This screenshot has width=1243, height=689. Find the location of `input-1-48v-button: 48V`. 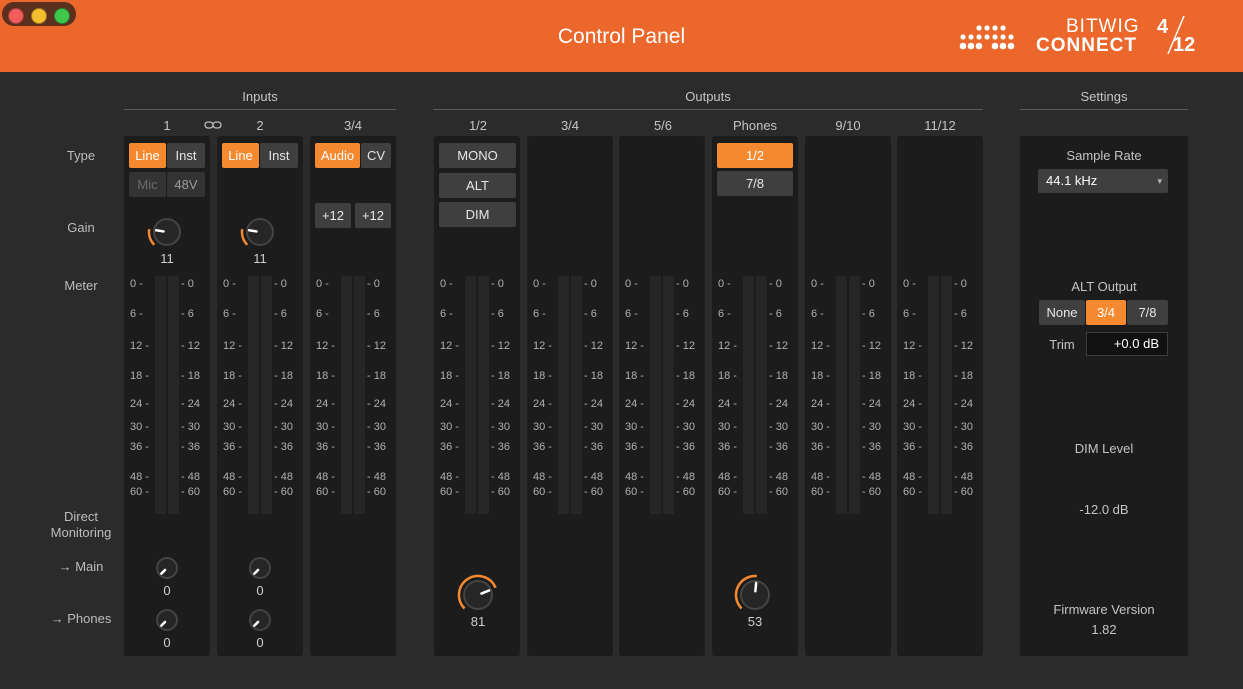

input-1-48v-button: 48V is located at coordinates (186, 184).